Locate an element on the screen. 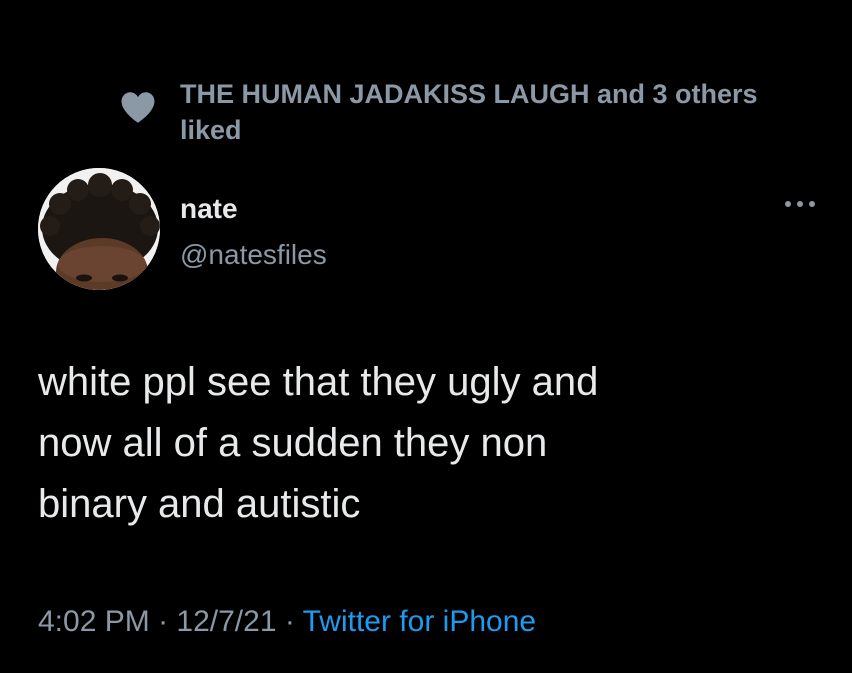 This screenshot has height=673, width=852. tweet-time: 4:02 PM is located at coordinates (94, 621).